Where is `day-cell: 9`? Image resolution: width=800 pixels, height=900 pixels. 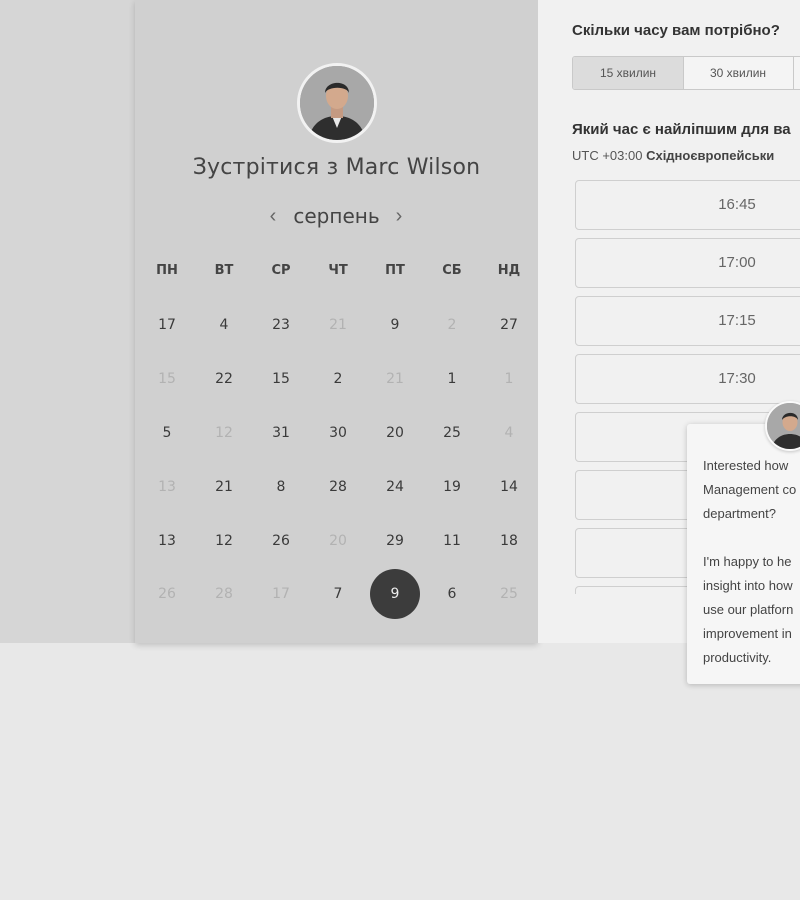
day-cell: 9 is located at coordinates (395, 325).